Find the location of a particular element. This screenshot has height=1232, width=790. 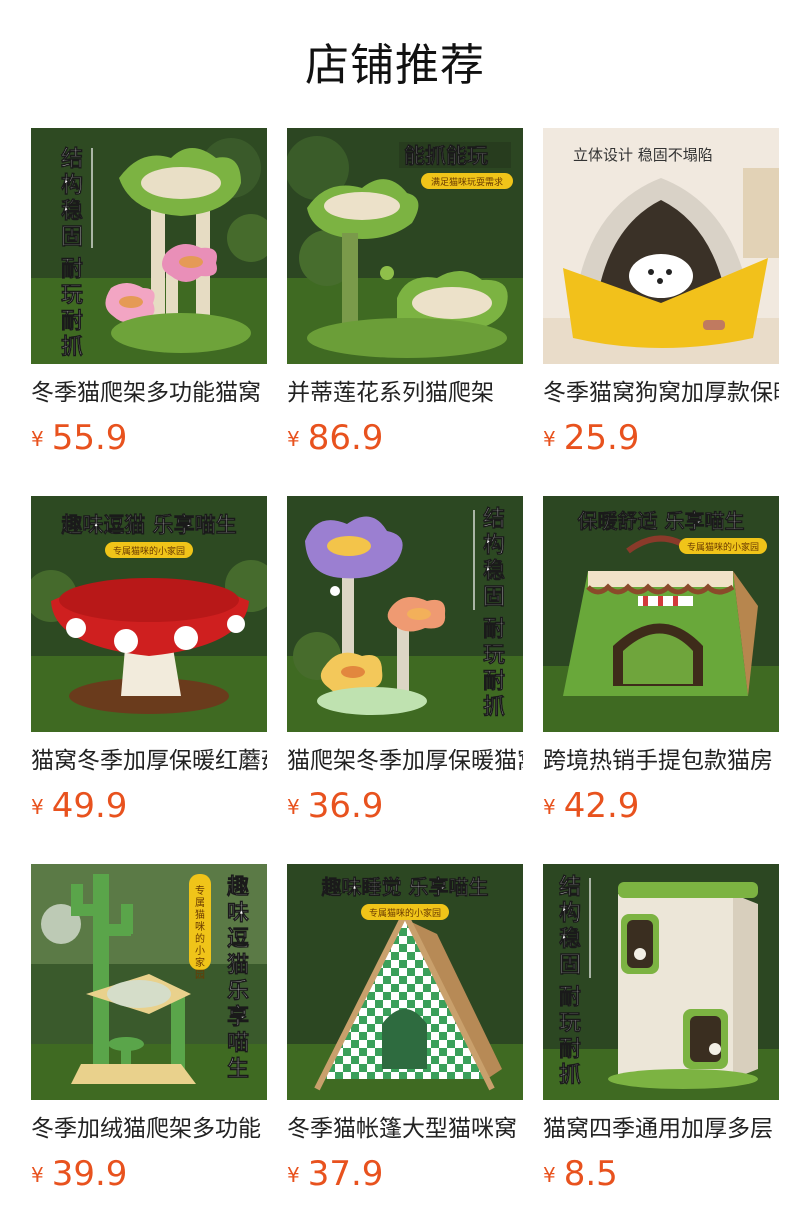

product-name: 并蒂莲花系列猫爬架 is located at coordinates (405, 393).